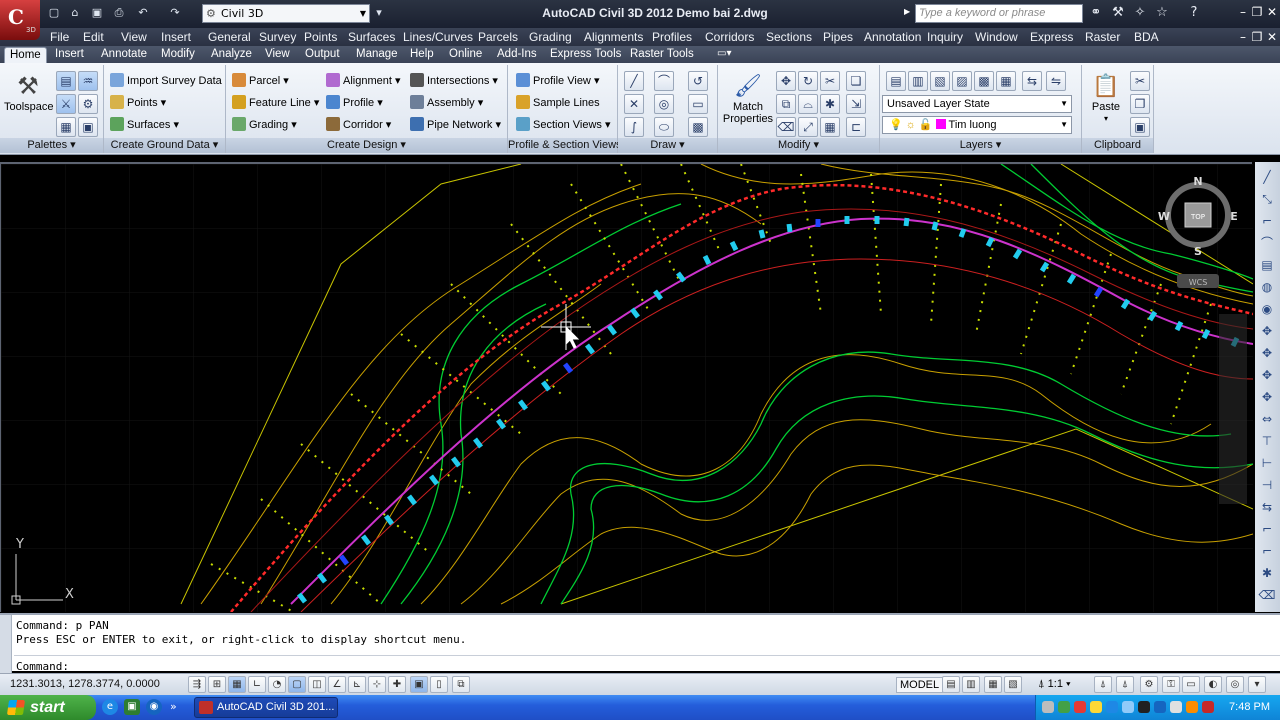 The width and height of the screenshot is (1280, 720). What do you see at coordinates (907, 11) in the screenshot?
I see `search-expand-icon: ▶` at bounding box center [907, 11].